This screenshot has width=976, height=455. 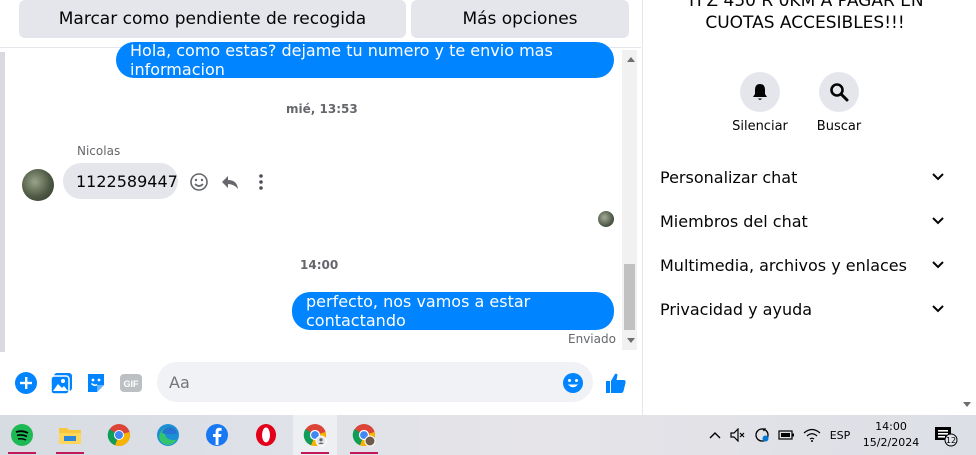 What do you see at coordinates (715, 435) in the screenshot?
I see `chevron-up-icon` at bounding box center [715, 435].